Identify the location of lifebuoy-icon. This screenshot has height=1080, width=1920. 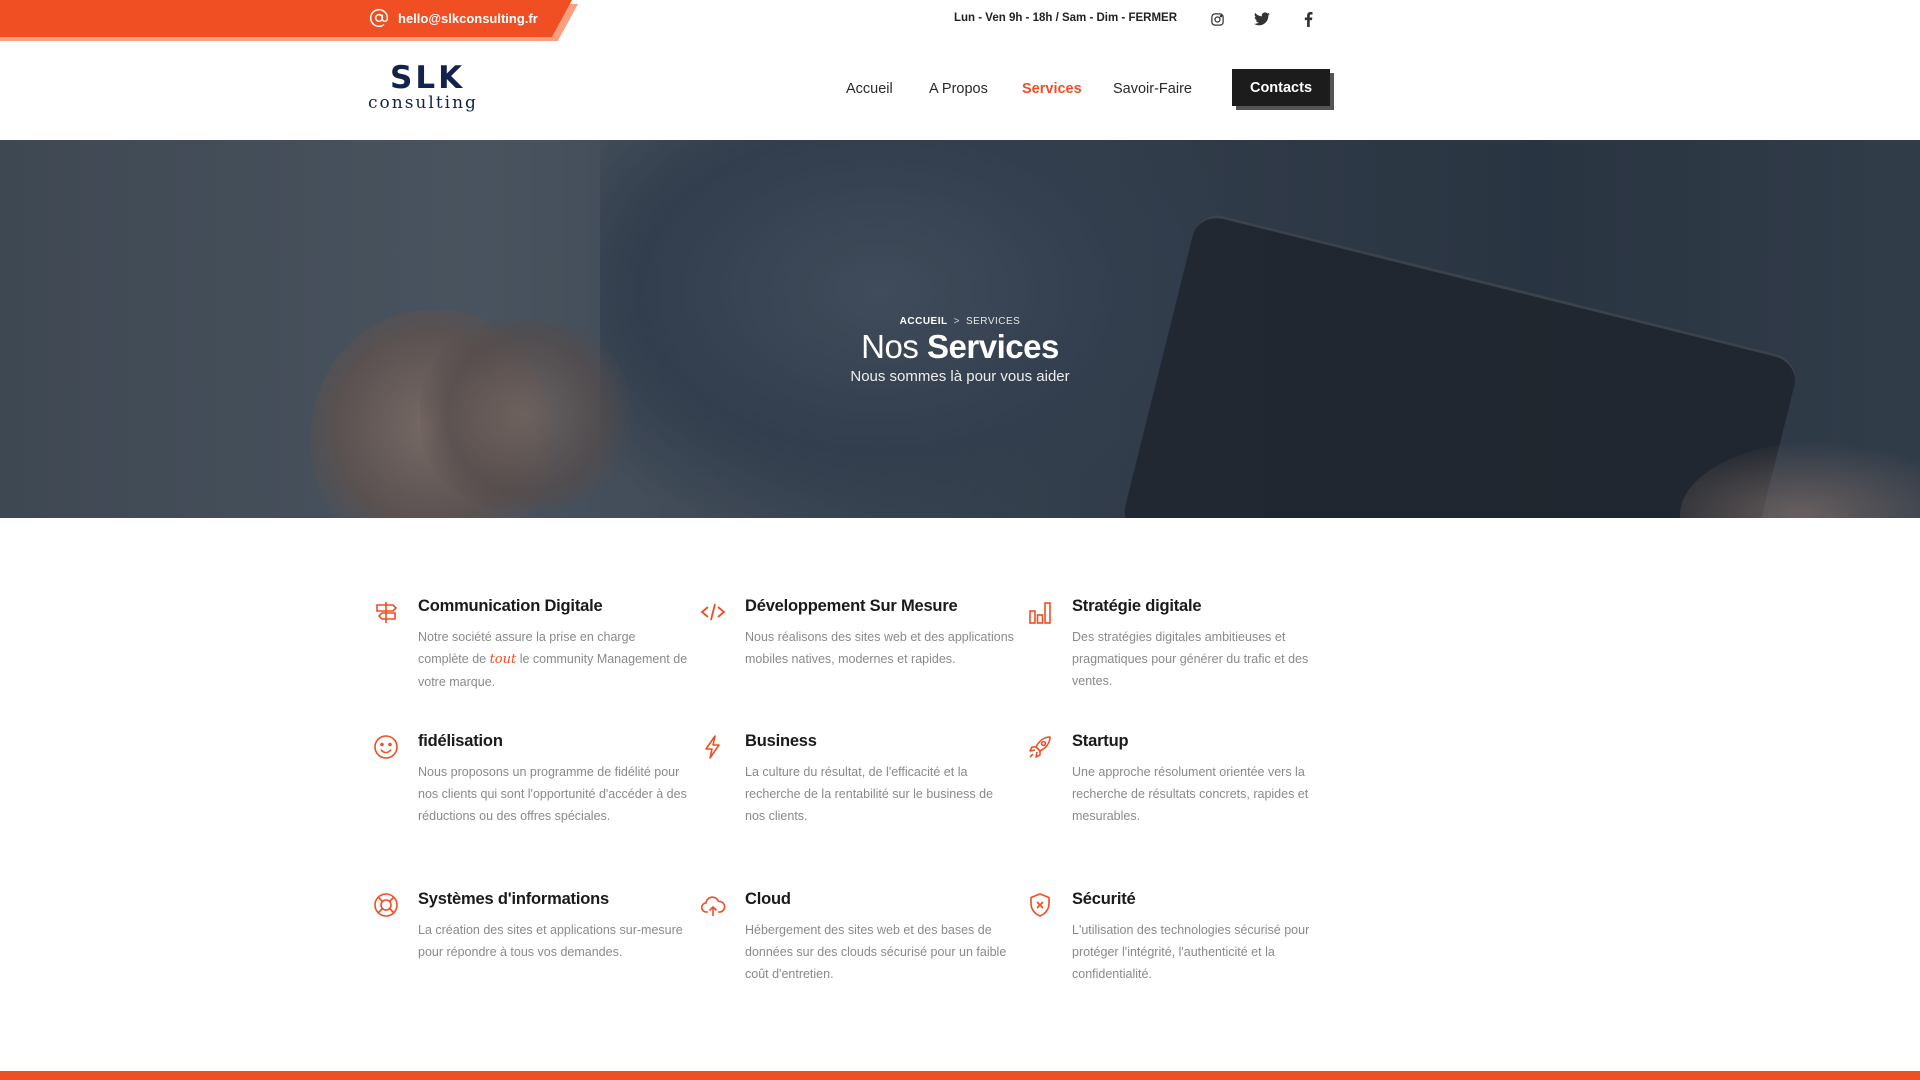
(386, 905).